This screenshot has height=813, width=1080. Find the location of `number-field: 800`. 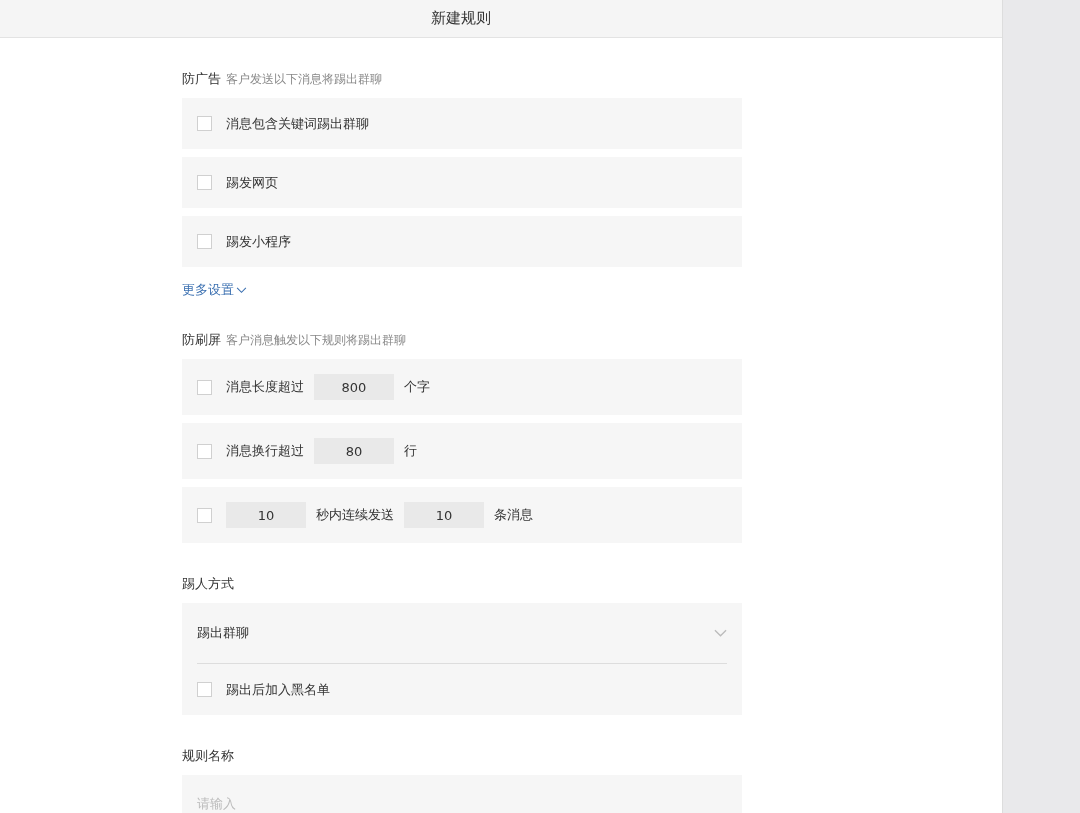

number-field: 800 is located at coordinates (354, 387).